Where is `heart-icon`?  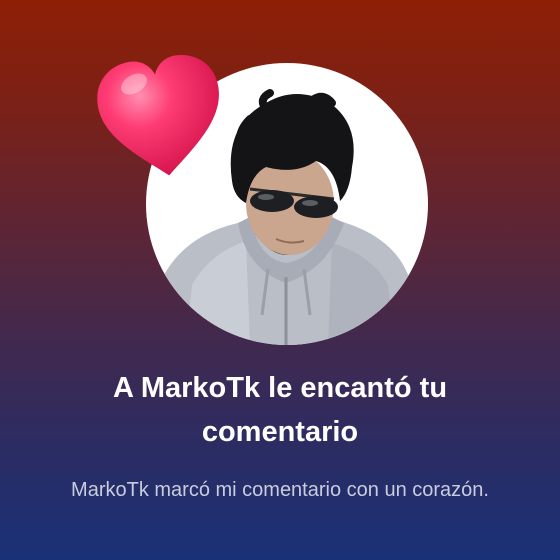 heart-icon is located at coordinates (161, 117).